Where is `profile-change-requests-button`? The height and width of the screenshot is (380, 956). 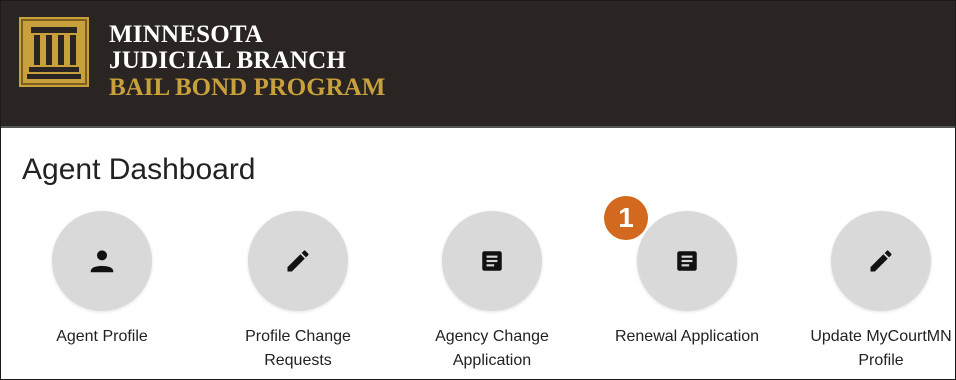 profile-change-requests-button is located at coordinates (298, 261).